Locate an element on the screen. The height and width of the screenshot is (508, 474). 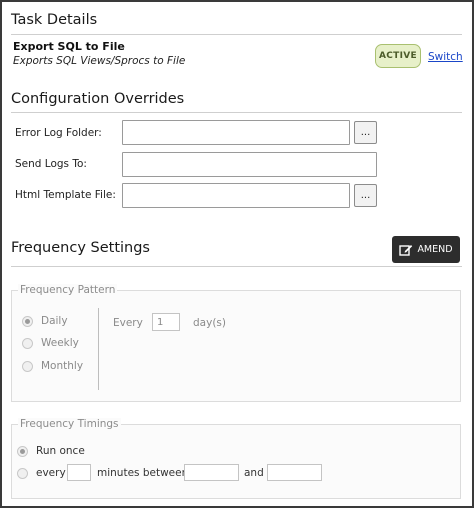
task-details-heading: Task Details is located at coordinates (54, 20).